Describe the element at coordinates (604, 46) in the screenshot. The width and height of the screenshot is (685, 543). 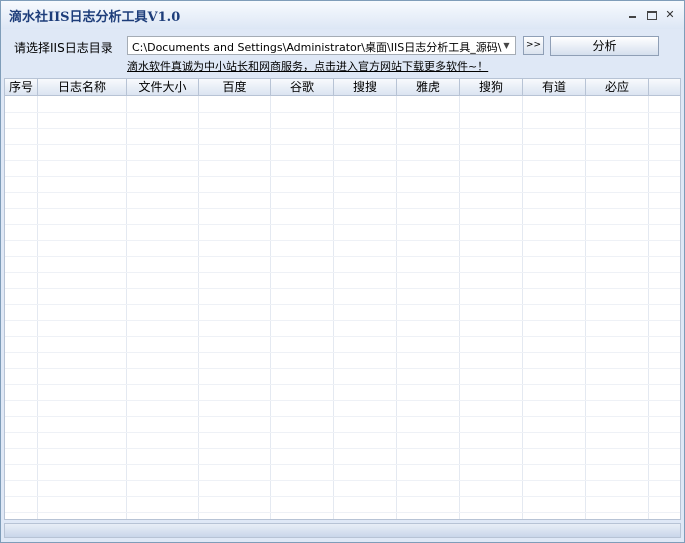
I see `analyze-button: 分析` at that location.